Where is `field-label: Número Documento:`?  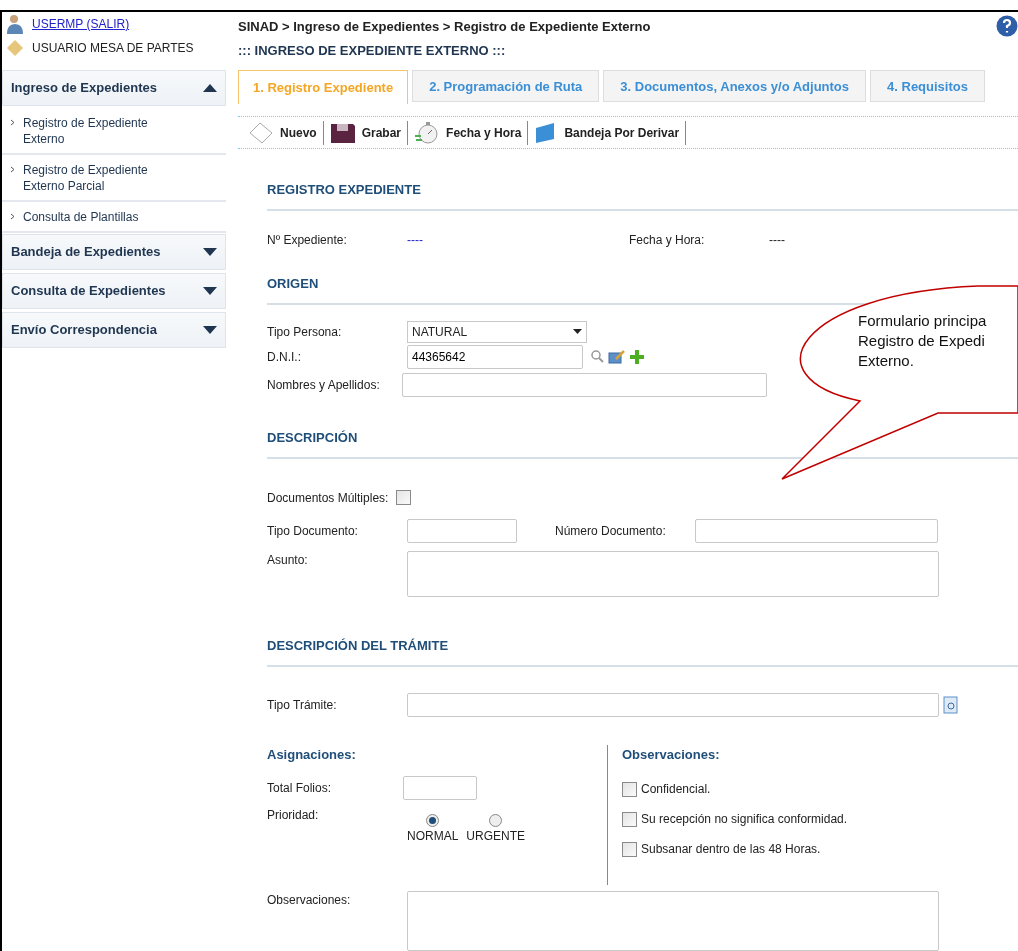
field-label: Número Documento: is located at coordinates (611, 531).